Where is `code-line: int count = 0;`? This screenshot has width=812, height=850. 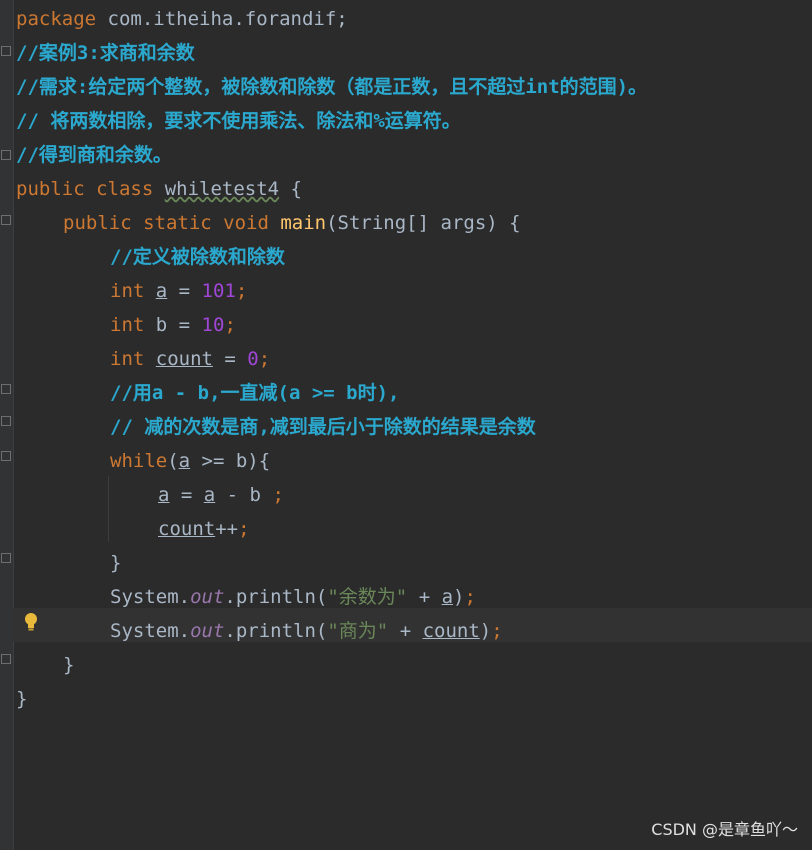 code-line: int count = 0; is located at coordinates (190, 359).